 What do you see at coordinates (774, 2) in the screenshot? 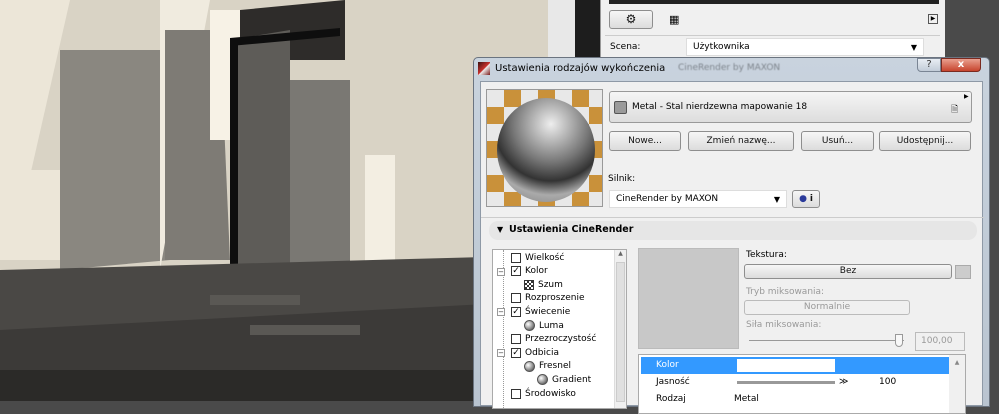
I see `preview-strip` at bounding box center [774, 2].